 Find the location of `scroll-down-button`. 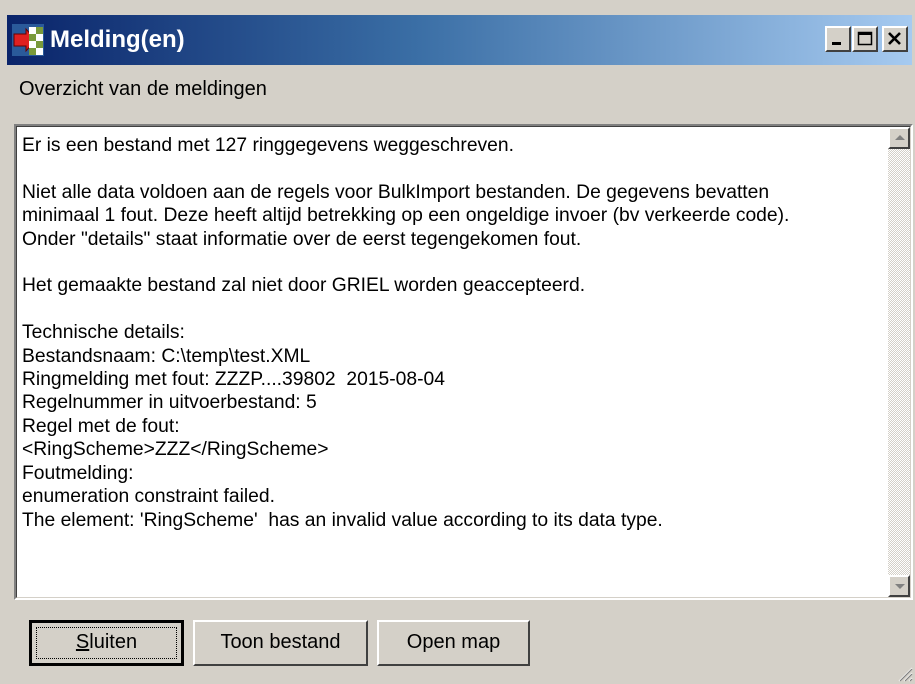

scroll-down-button is located at coordinates (899, 586).